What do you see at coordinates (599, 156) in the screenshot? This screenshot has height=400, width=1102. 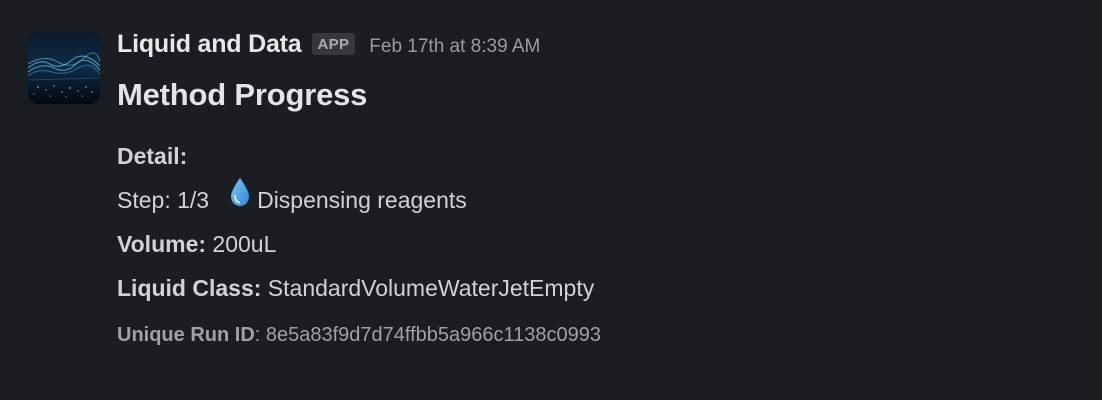 I see `detail-heading-row: Detail:` at bounding box center [599, 156].